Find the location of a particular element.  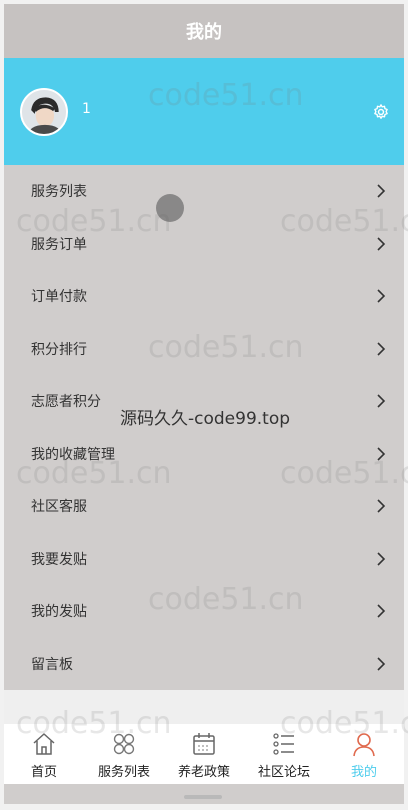

tab-community-forum: 社区论坛 is located at coordinates (284, 754).